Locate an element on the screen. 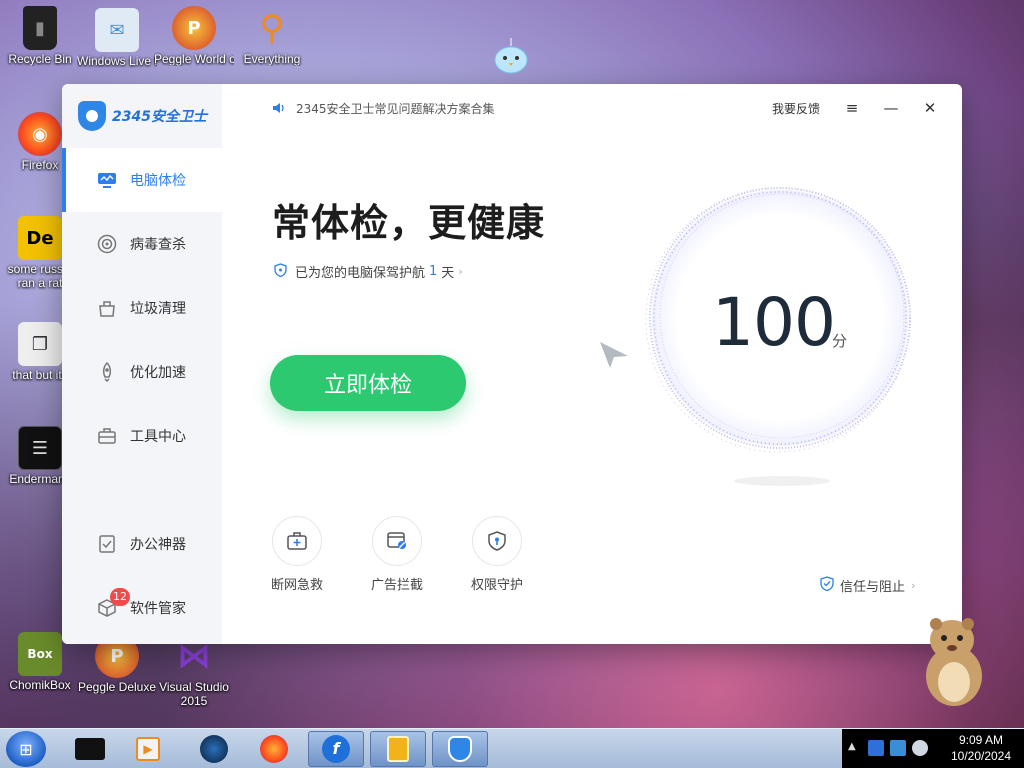 The width and height of the screenshot is (1024, 768). taskbar-app is located at coordinates (398, 749).